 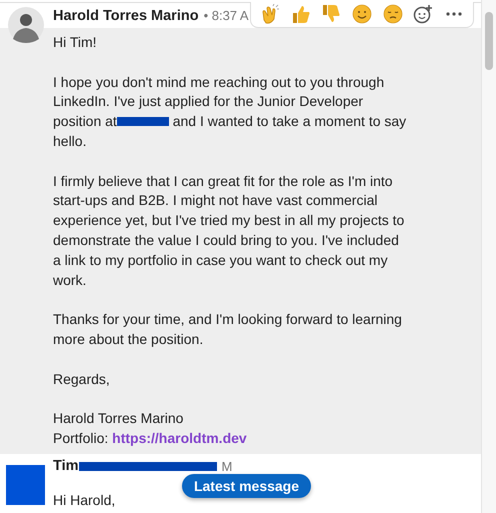 What do you see at coordinates (179, 438) in the screenshot?
I see `portfolio-link: https://haroldtm.dev` at bounding box center [179, 438].